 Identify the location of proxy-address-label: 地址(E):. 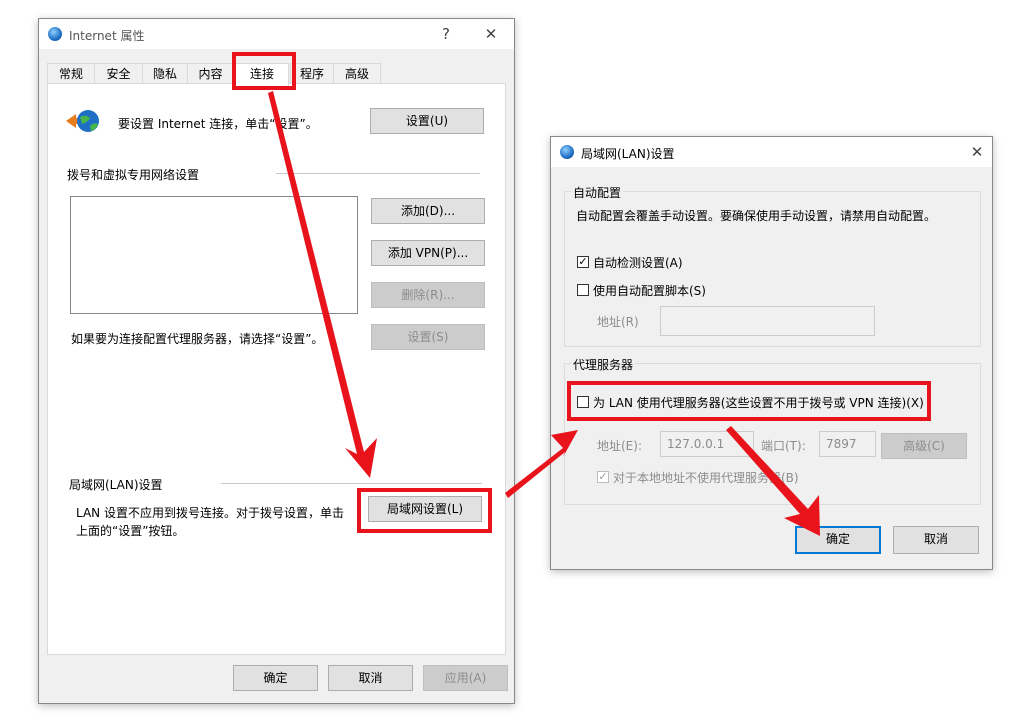
(619, 446).